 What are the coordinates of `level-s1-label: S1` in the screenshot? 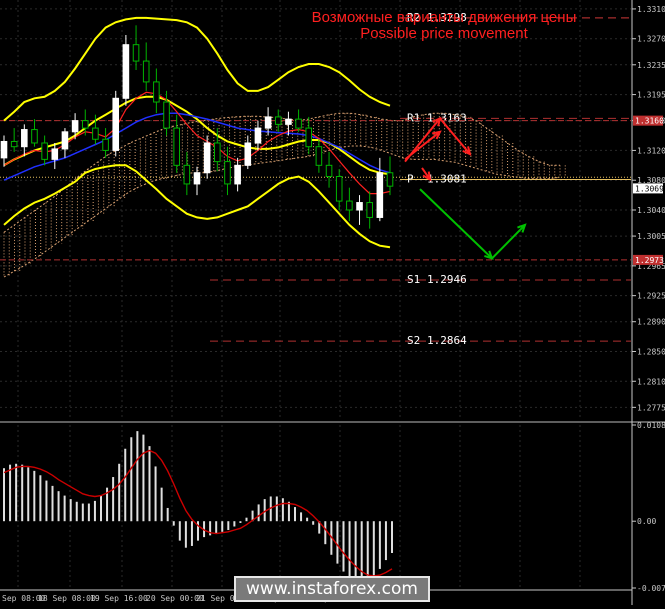 It's located at (413, 279).